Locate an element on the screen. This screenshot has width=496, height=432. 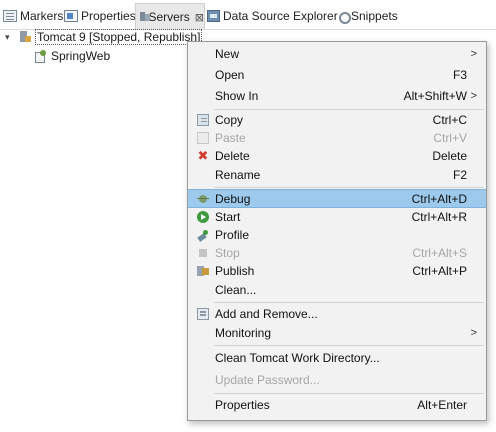
tab-servers: Servers ⊠ is located at coordinates (170, 16).